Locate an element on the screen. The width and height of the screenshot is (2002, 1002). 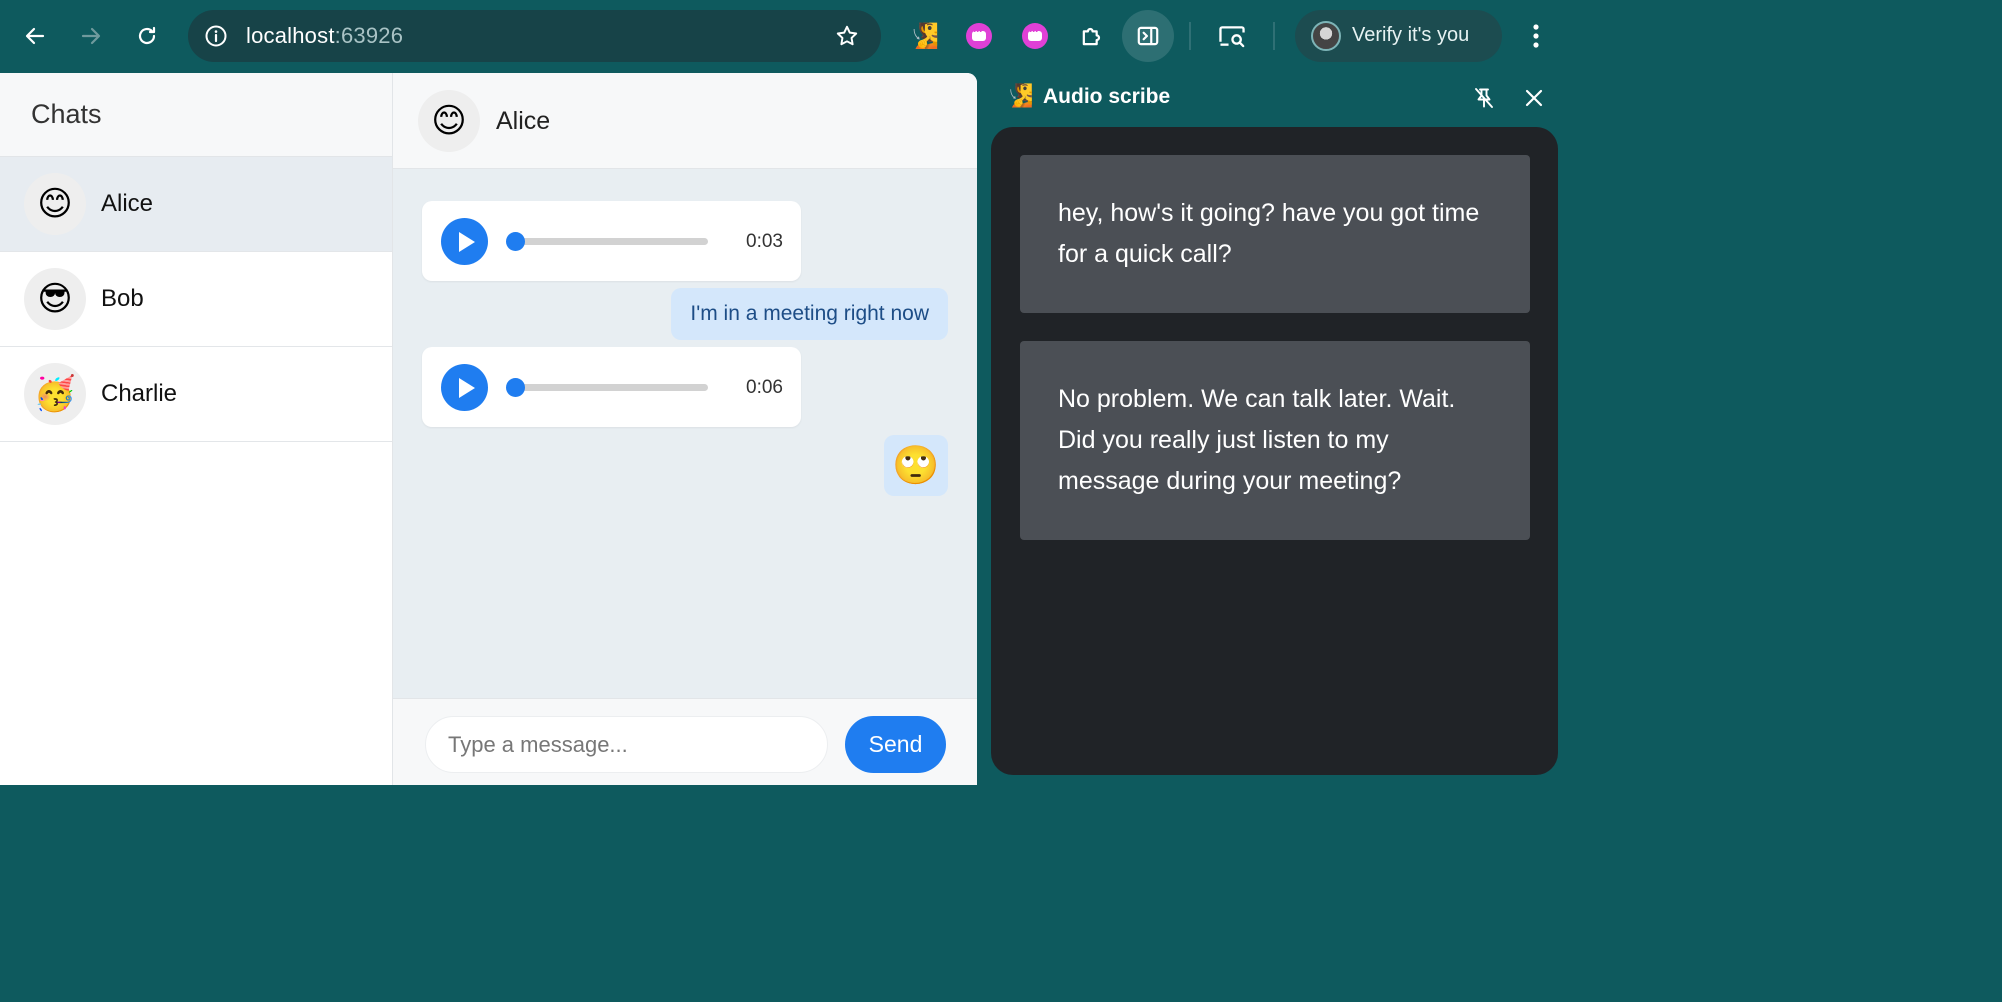
reload-icon is located at coordinates (147, 35).